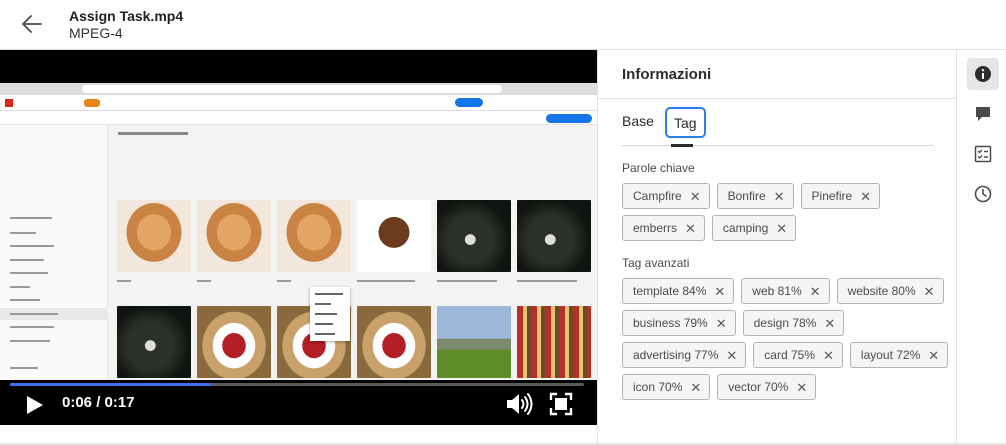 The image size is (1006, 445). I want to click on smart-tags-row: template 84% ✕ web 81% ✕ website 80% ✕, so click(783, 291).